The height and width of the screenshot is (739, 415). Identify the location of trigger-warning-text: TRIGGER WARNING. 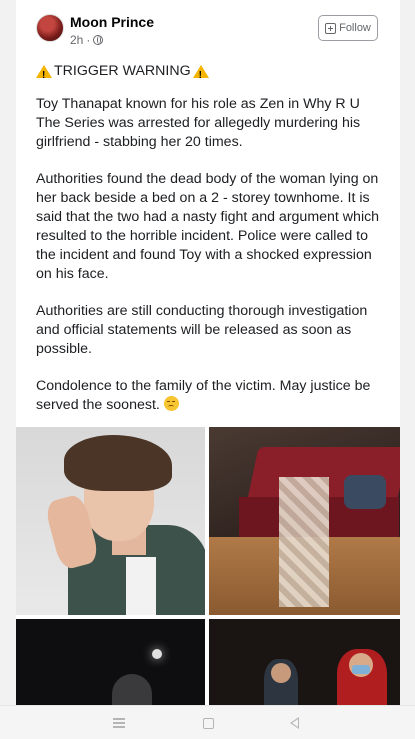
(122, 71).